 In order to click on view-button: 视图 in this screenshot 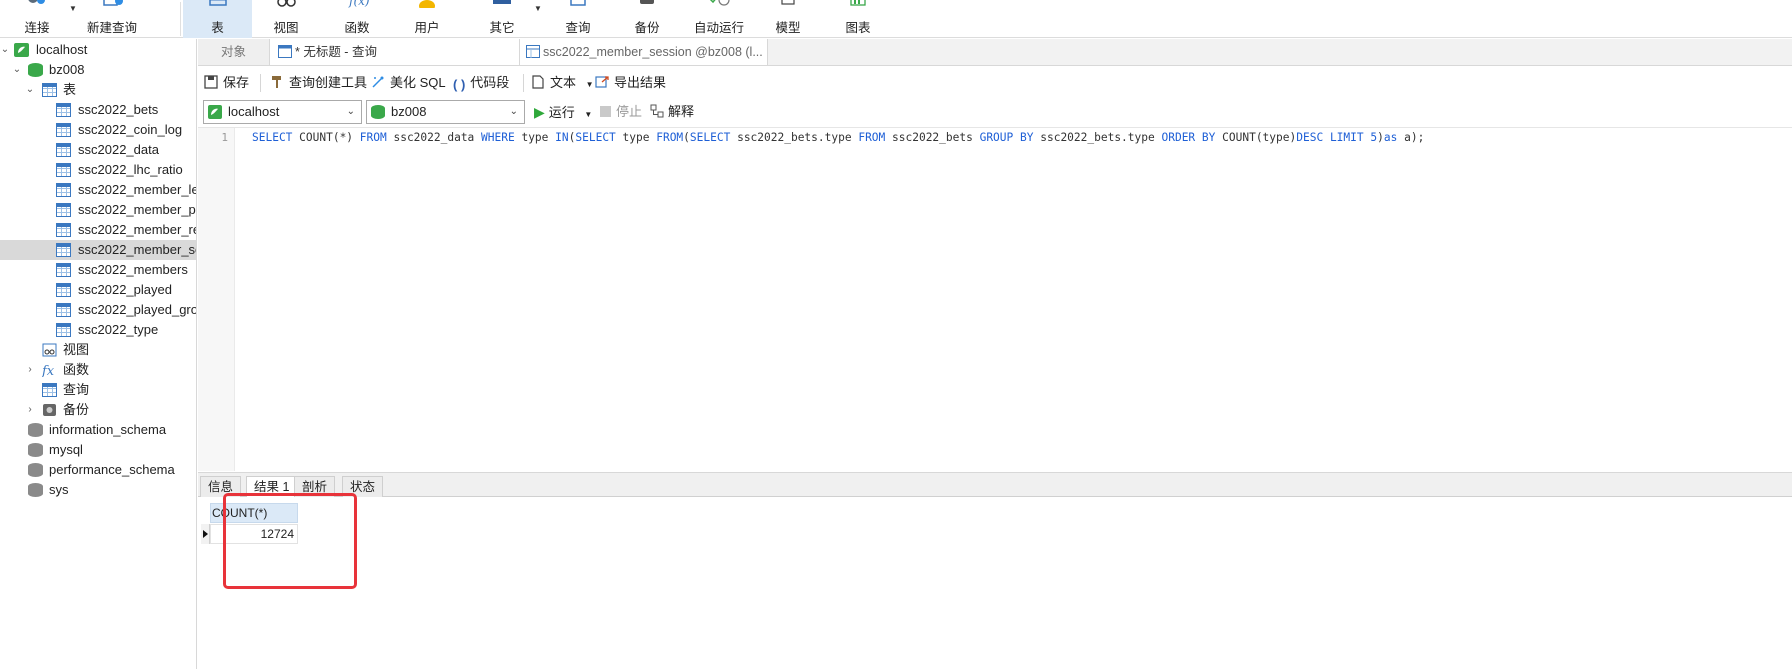, I will do `click(286, 19)`.